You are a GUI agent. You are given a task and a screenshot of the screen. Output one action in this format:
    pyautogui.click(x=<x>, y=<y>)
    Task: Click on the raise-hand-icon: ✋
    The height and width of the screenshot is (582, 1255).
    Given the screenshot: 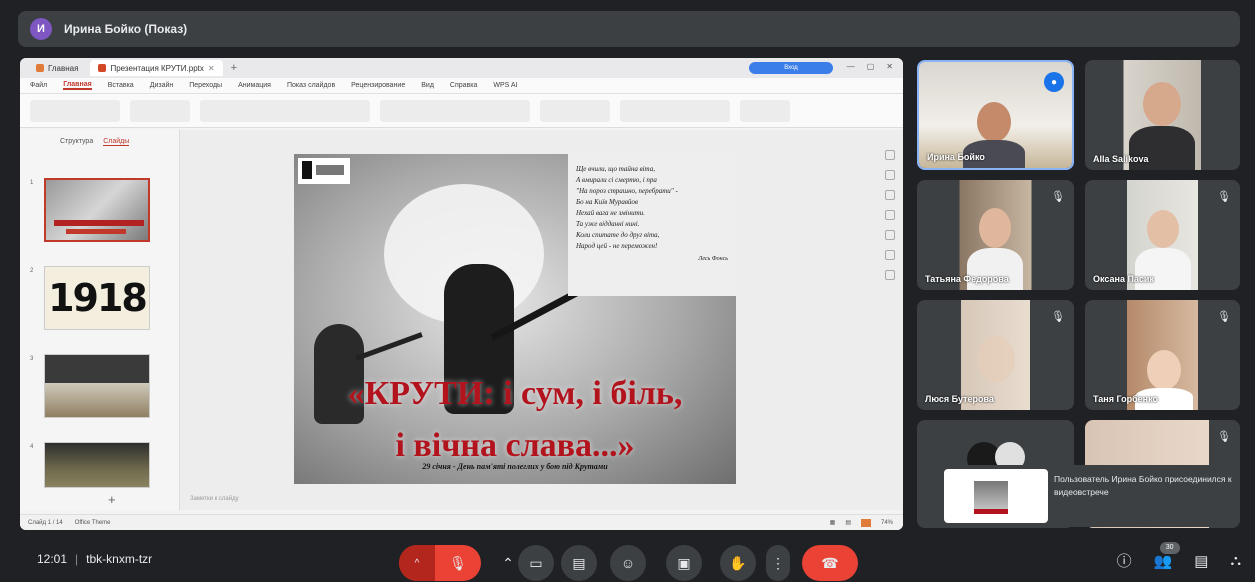 What is the action you would take?
    pyautogui.click(x=738, y=563)
    